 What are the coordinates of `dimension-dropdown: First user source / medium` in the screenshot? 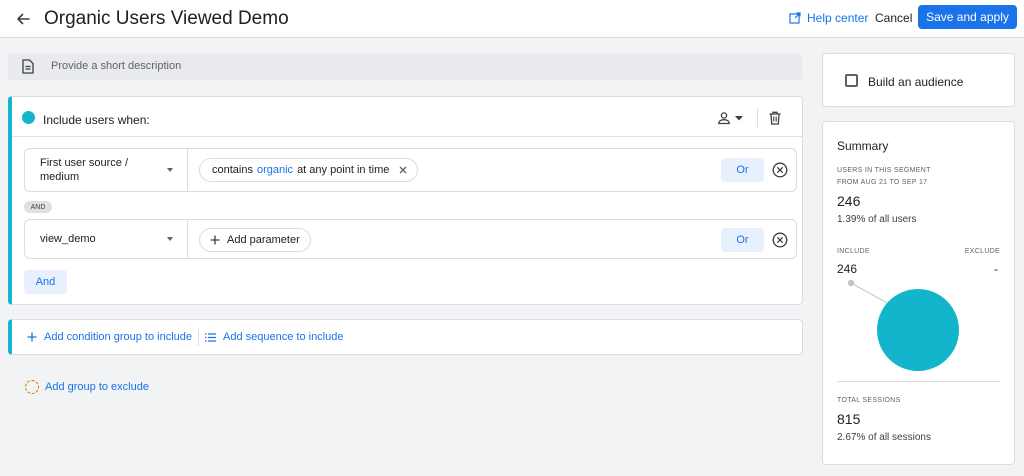 It's located at (106, 170).